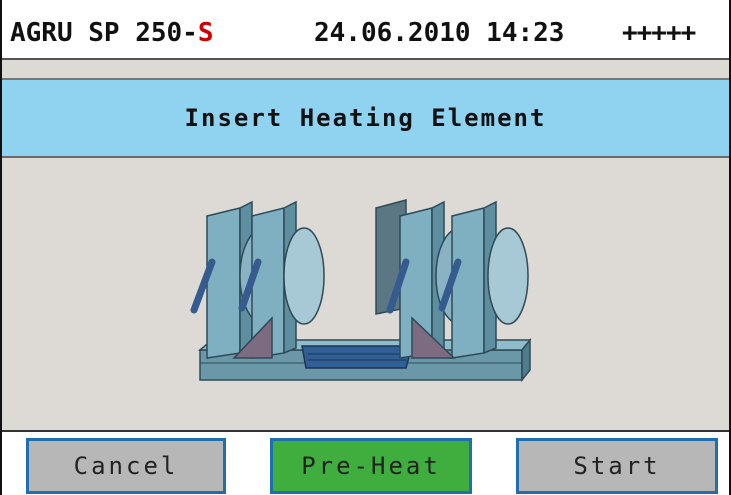 The width and height of the screenshot is (731, 495). Describe the element at coordinates (104, 33) in the screenshot. I see `machine-model-name: AGRU SP 250-` at that location.